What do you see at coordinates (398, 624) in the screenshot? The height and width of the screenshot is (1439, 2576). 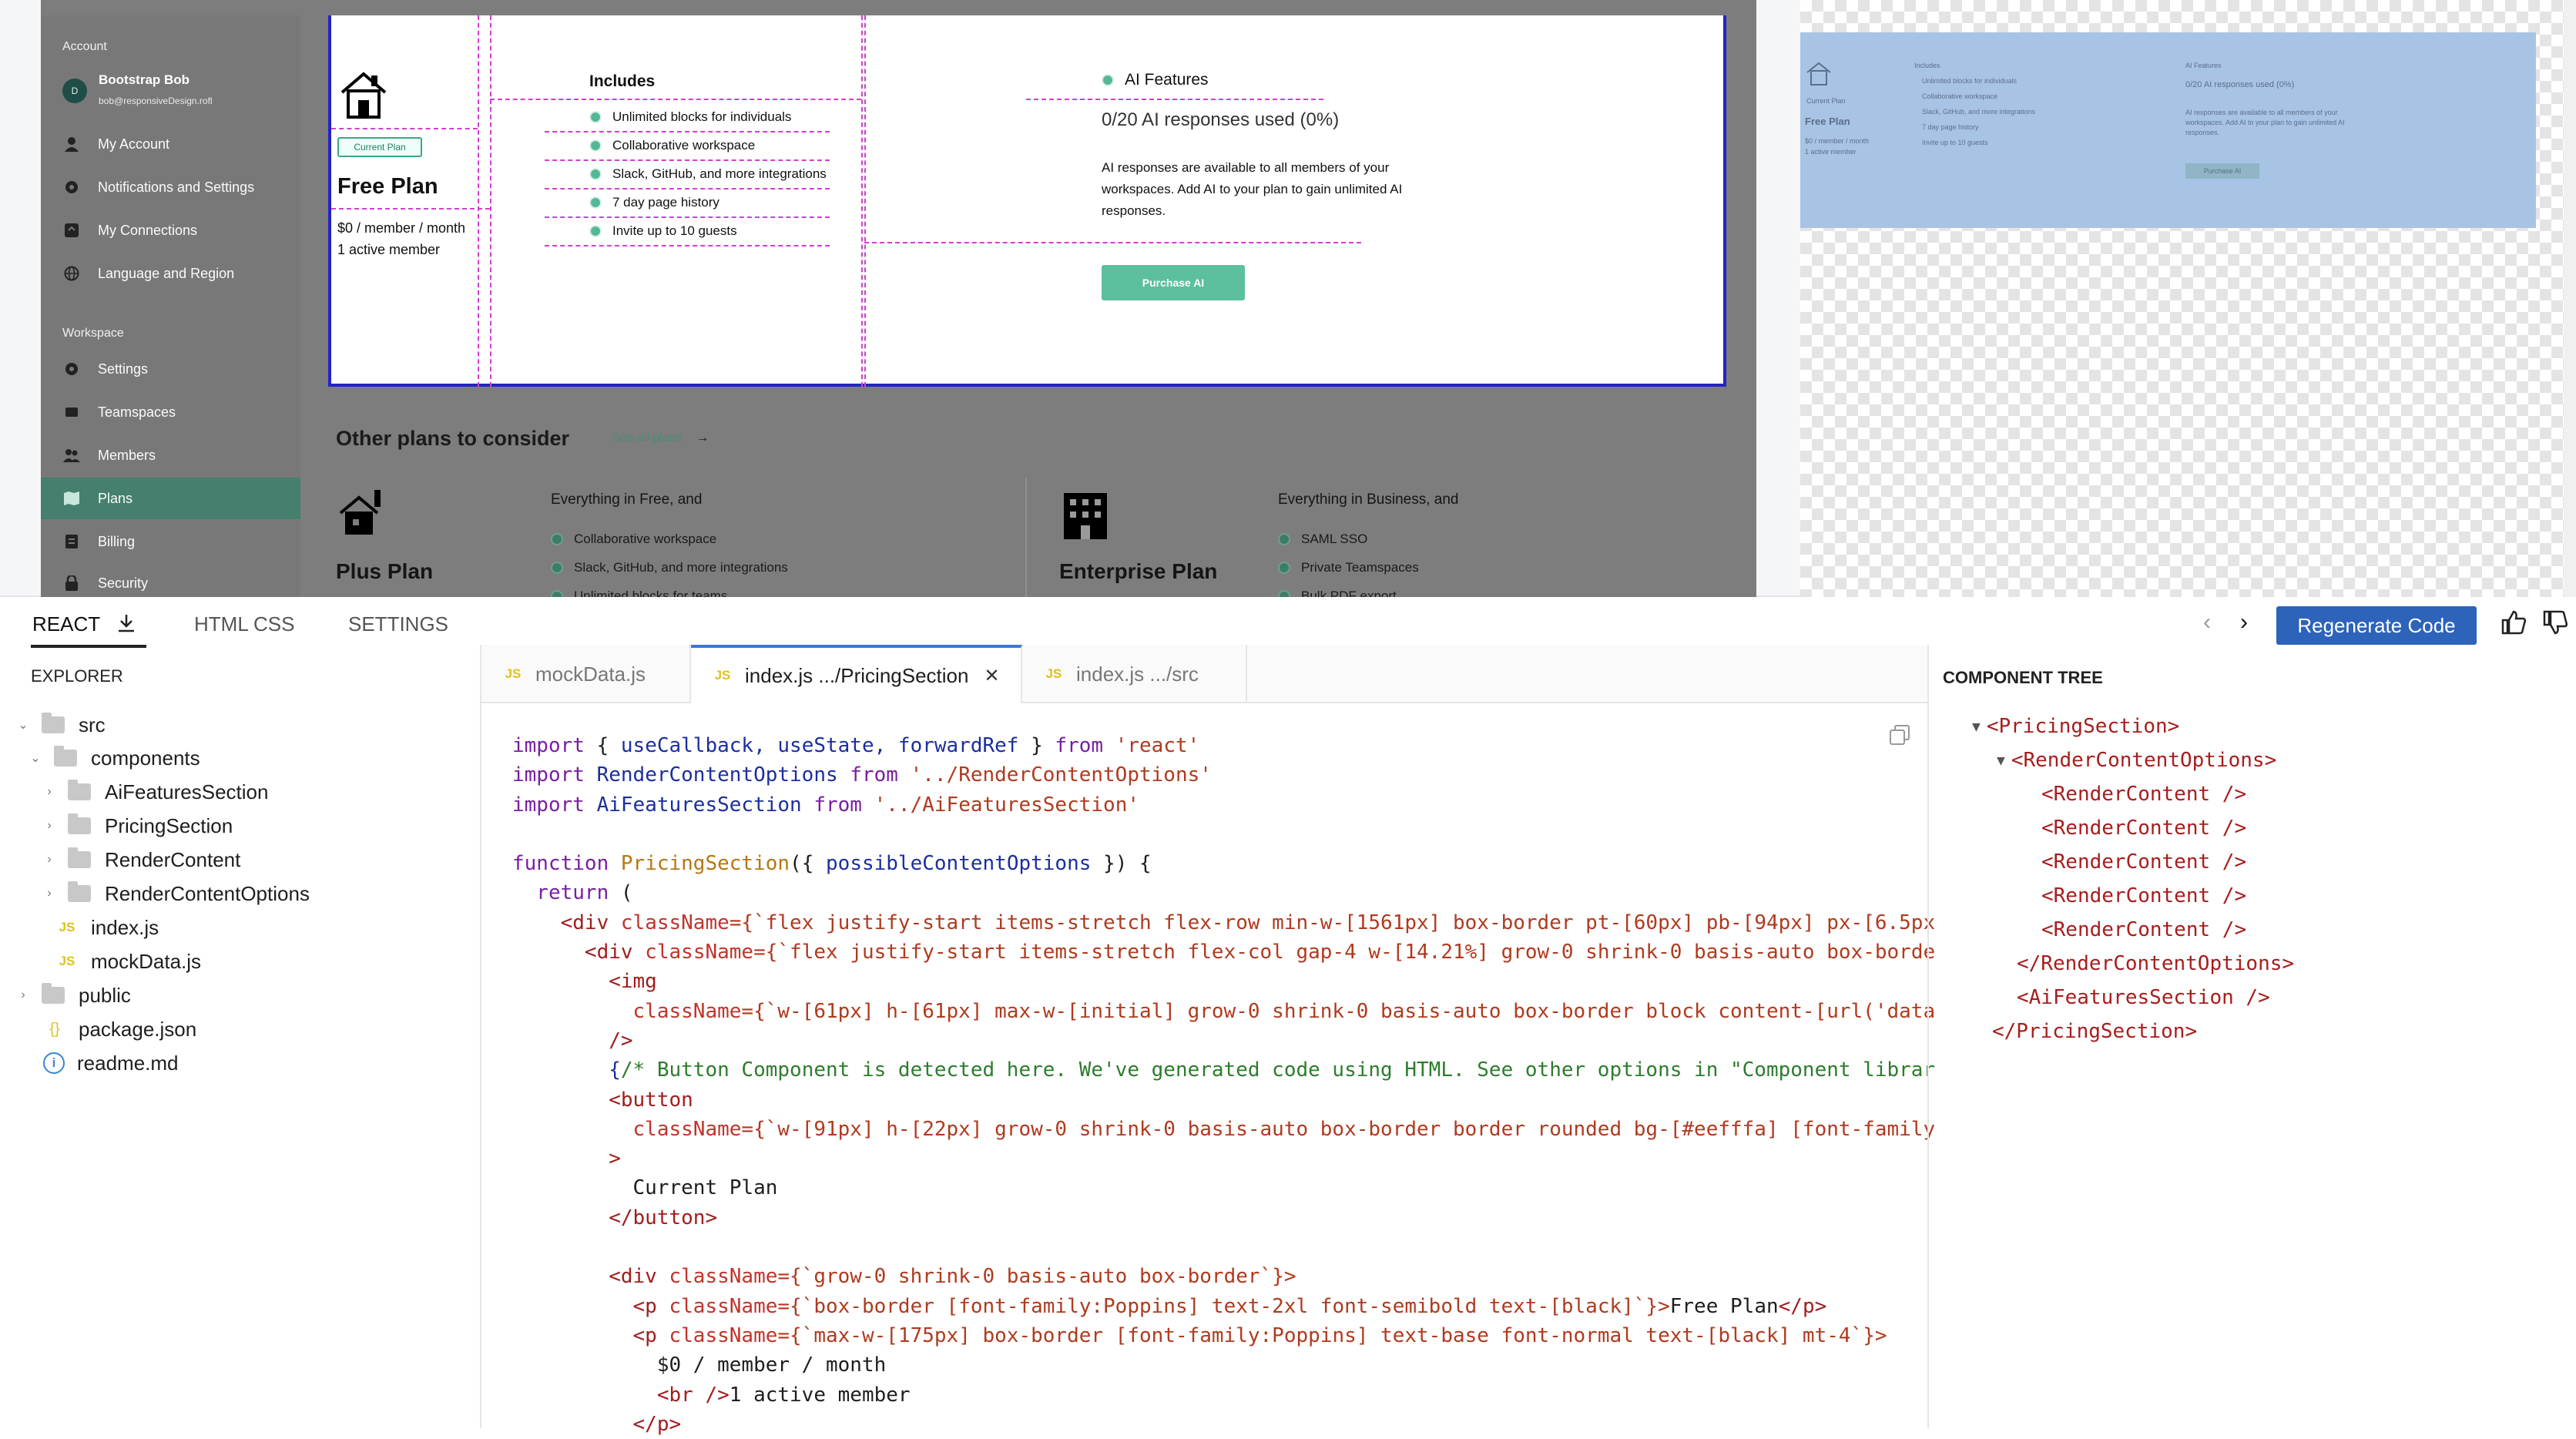 I see `tab-settings: SETTINGS` at bounding box center [398, 624].